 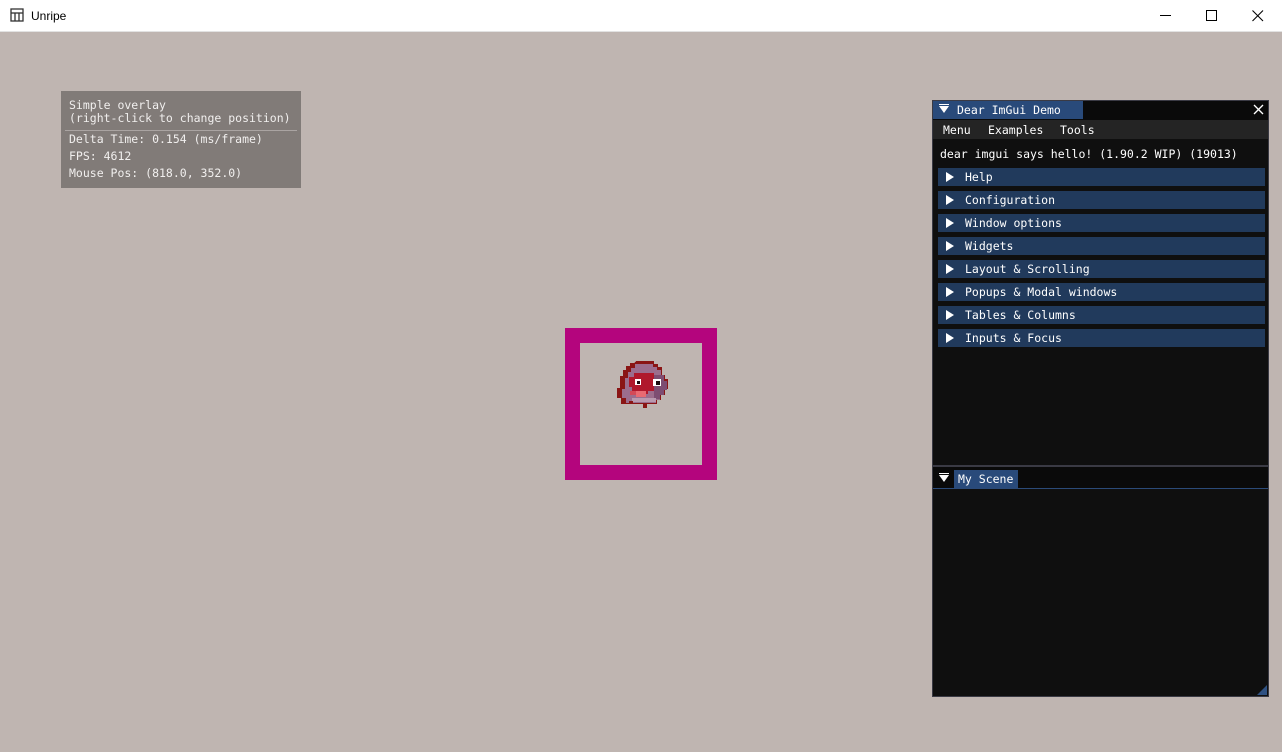 What do you see at coordinates (979, 177) in the screenshot?
I see `section-label: Help` at bounding box center [979, 177].